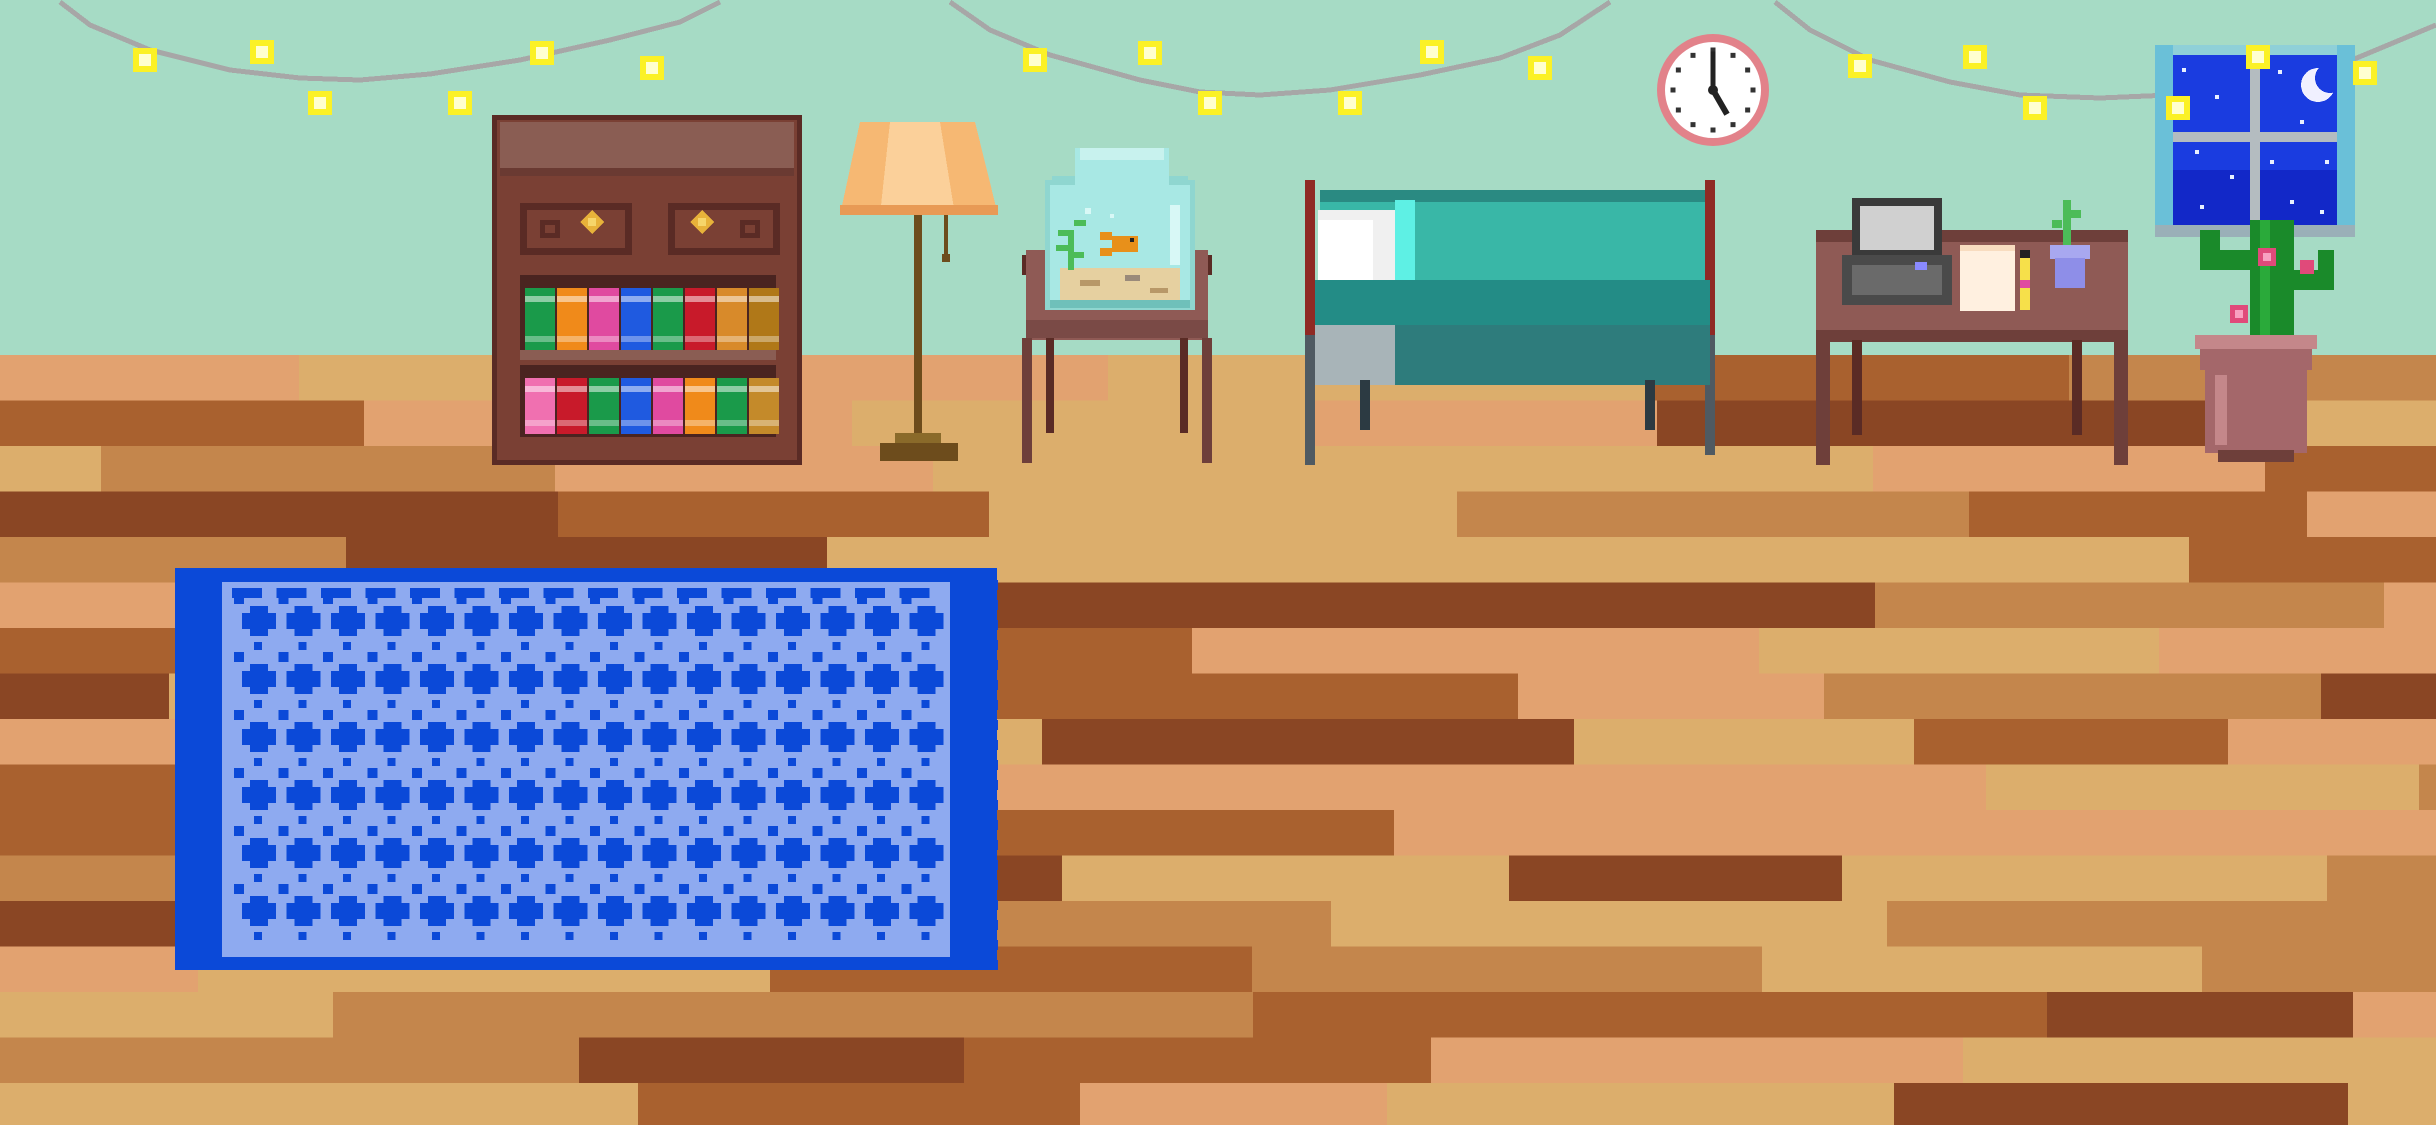 Image resolution: width=2436 pixels, height=1125 pixels. I want to click on computer, so click(1897, 251).